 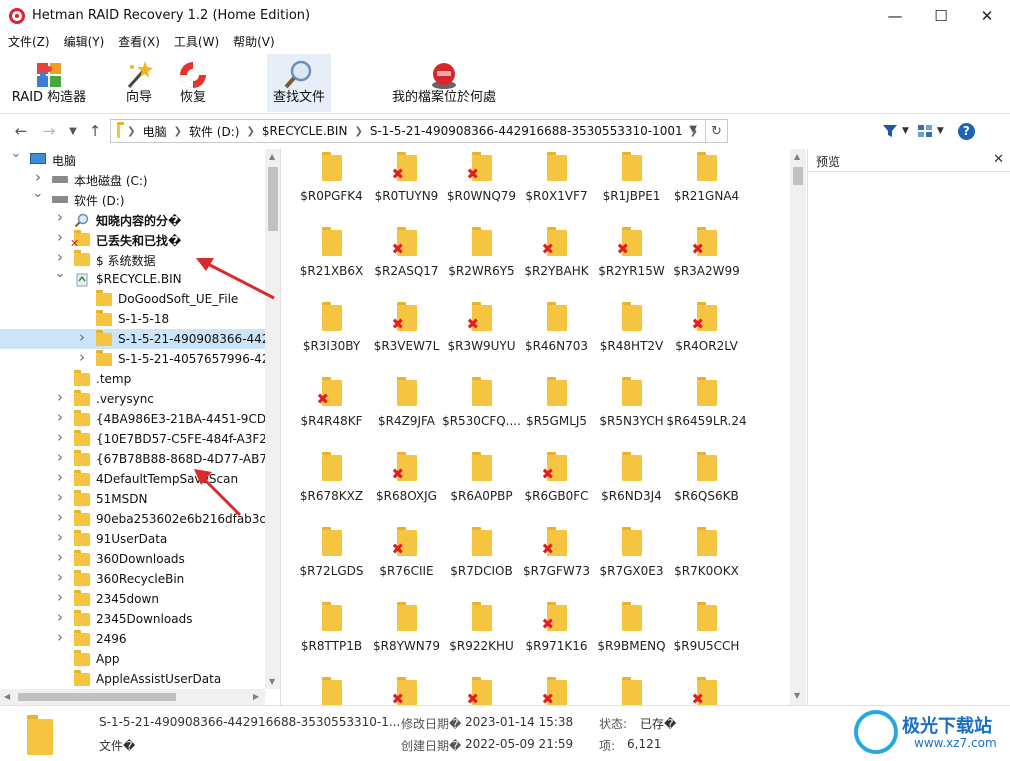 I want to click on breadcrumb-drive-d: 软件 (D:), so click(x=214, y=131).